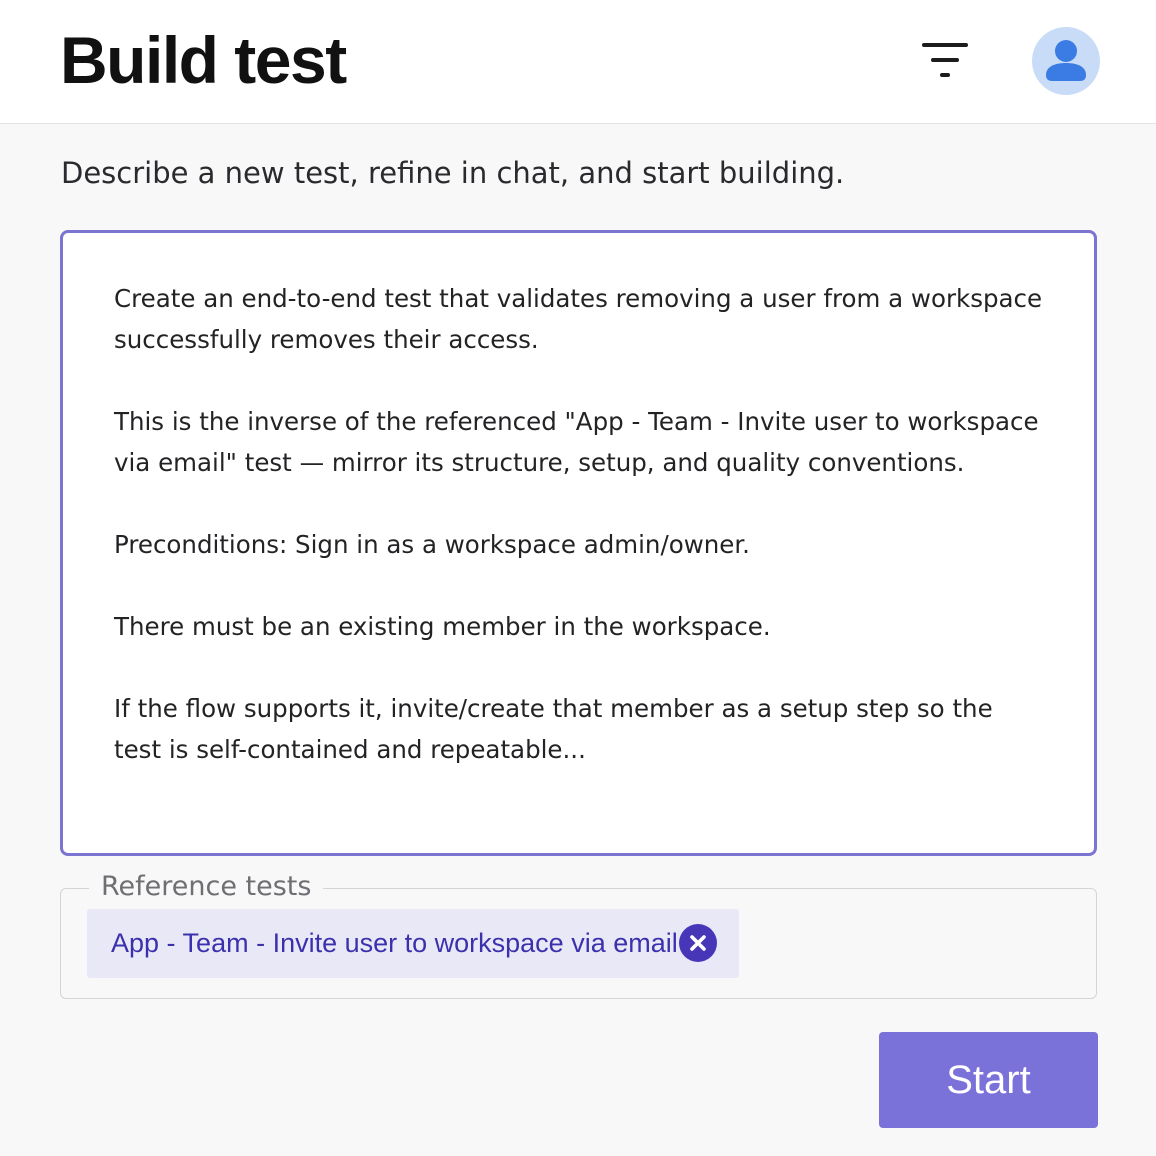 The image size is (1156, 1156). Describe the element at coordinates (988, 1080) in the screenshot. I see `start-button: Start` at that location.